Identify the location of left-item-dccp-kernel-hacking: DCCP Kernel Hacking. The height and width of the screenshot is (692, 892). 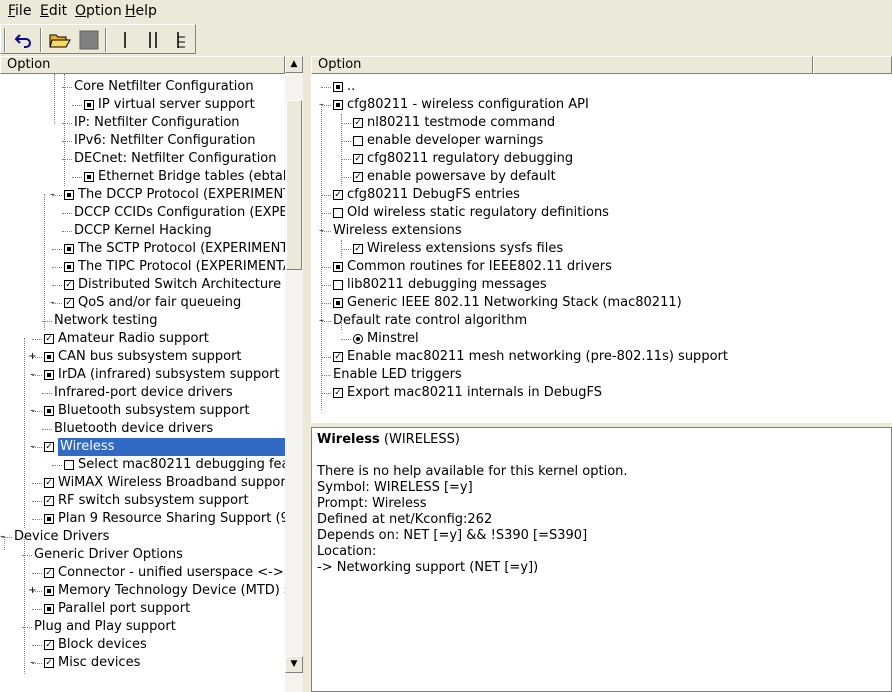
(142, 231).